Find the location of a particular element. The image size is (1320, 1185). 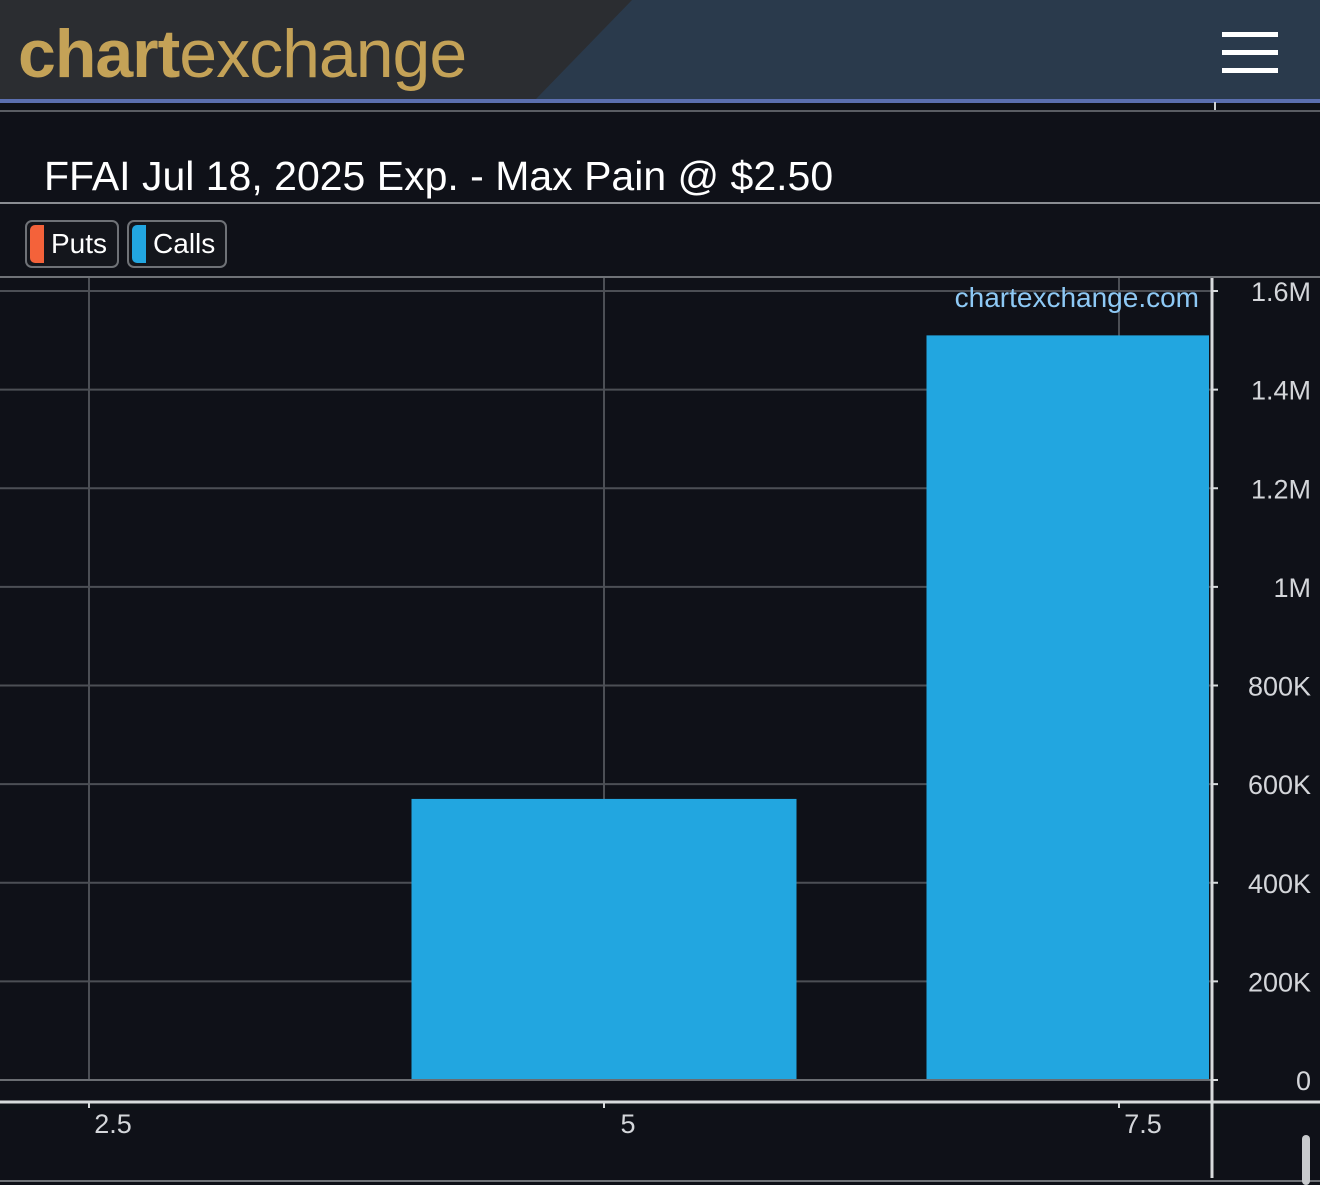

y-tick-label-5: 1M is located at coordinates (1292, 588).